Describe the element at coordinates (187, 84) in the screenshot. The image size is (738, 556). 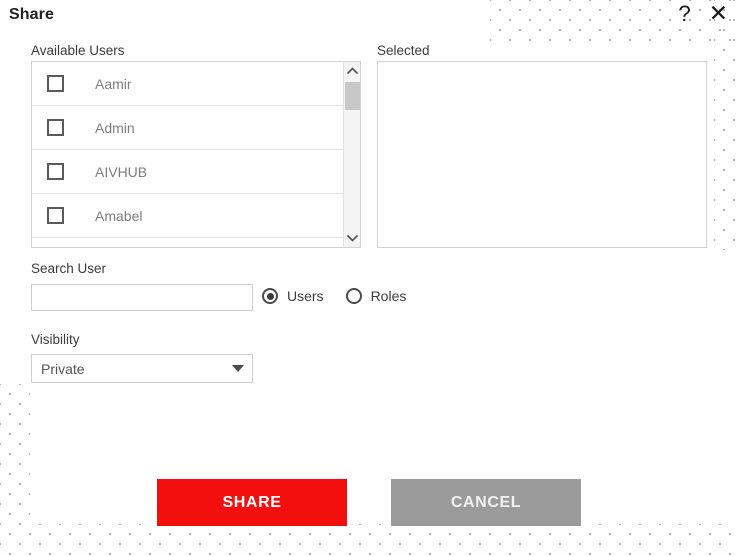
I see `list-item: Aamir` at that location.